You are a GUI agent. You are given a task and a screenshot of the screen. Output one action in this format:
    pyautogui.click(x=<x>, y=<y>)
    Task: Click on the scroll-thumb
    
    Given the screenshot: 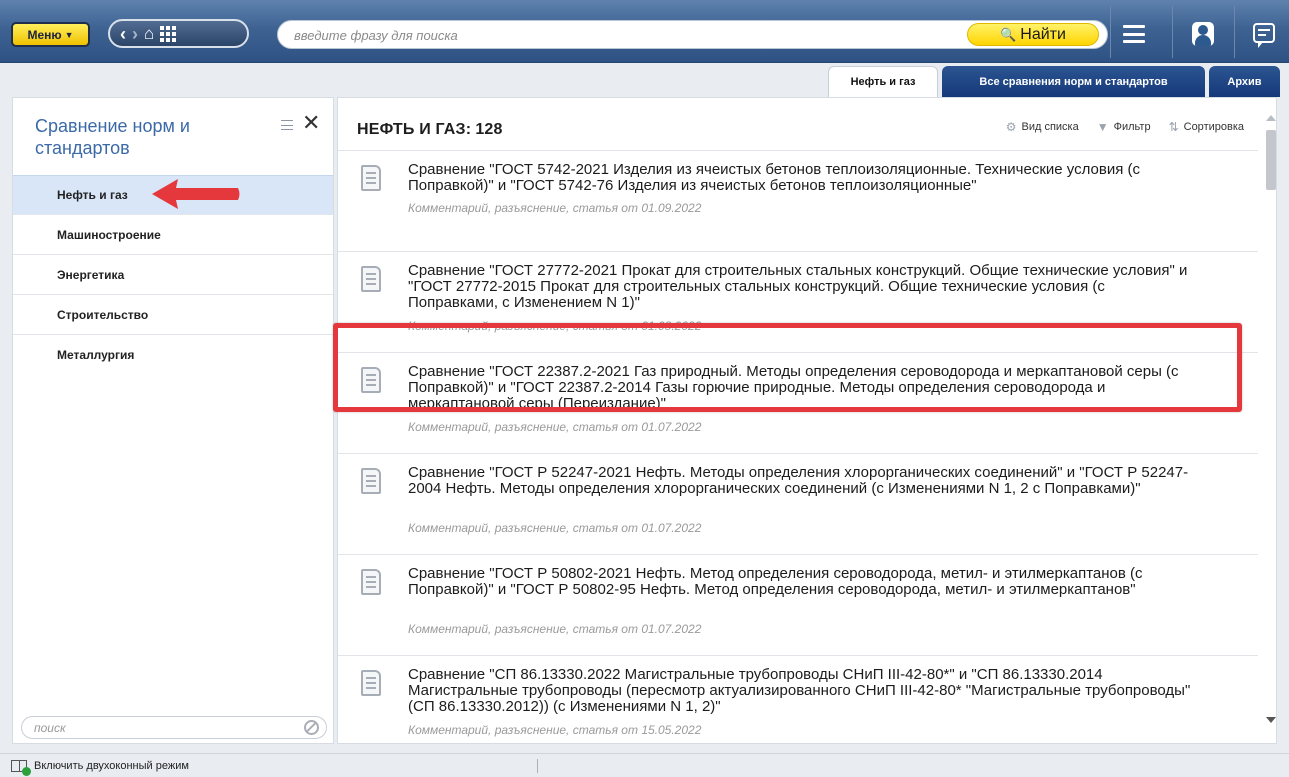 What is the action you would take?
    pyautogui.click(x=1271, y=160)
    